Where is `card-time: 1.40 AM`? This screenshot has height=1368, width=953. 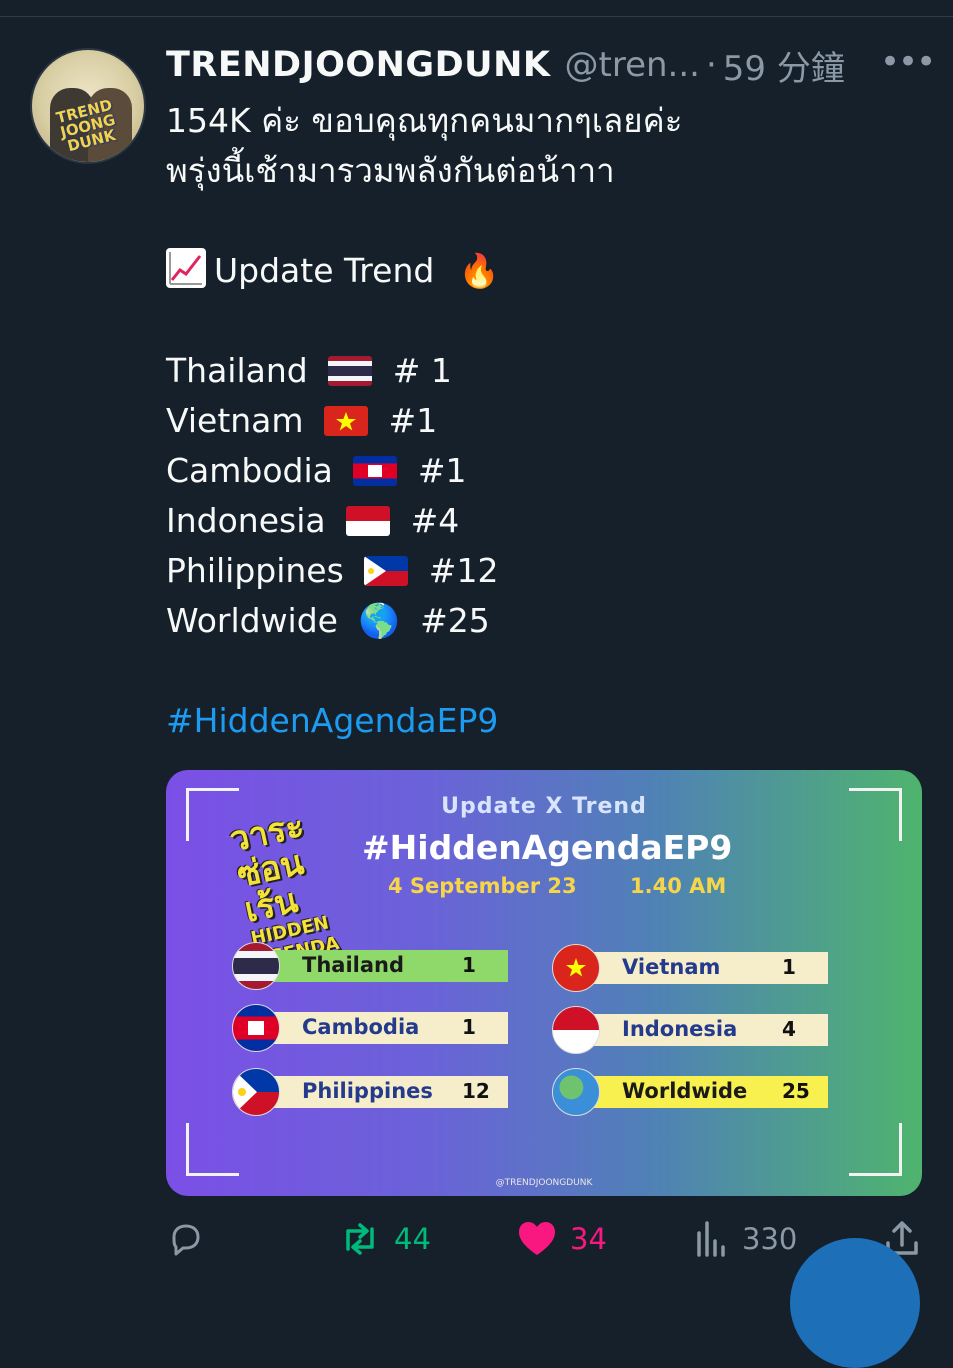 card-time: 1.40 AM is located at coordinates (678, 886).